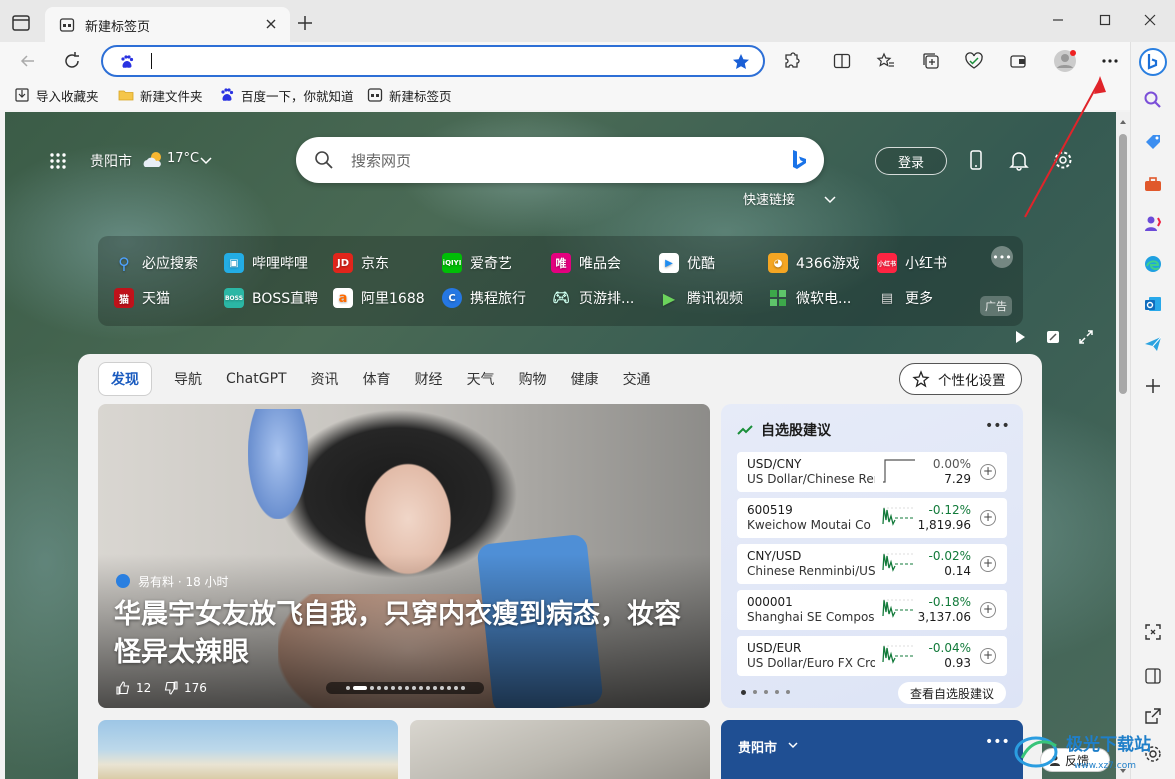  I want to click on outlook-icon, so click(1153, 304).